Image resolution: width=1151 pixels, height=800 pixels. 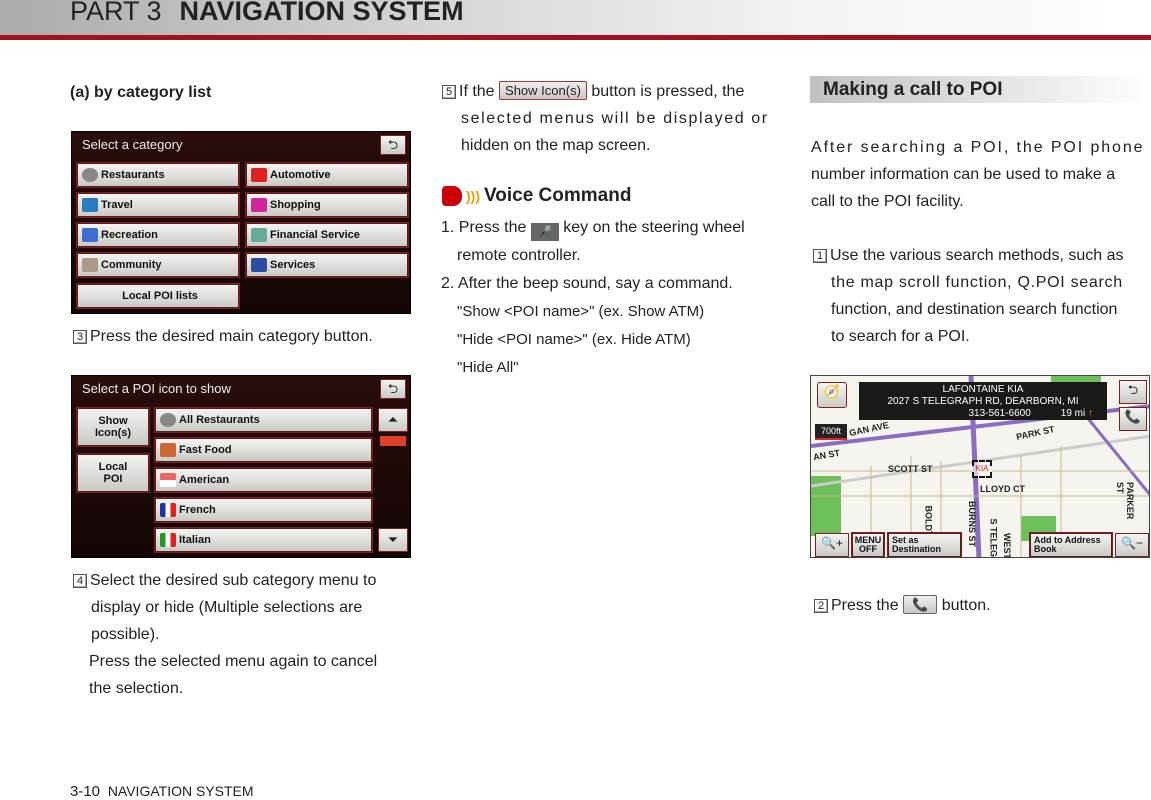 I want to click on zoom-in-button: 🔍+, so click(x=832, y=545).